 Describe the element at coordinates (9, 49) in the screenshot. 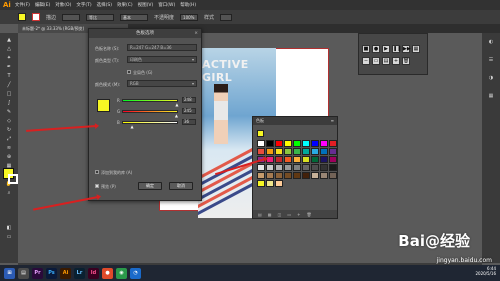

I see `direct-select-tool-icon: △` at that location.